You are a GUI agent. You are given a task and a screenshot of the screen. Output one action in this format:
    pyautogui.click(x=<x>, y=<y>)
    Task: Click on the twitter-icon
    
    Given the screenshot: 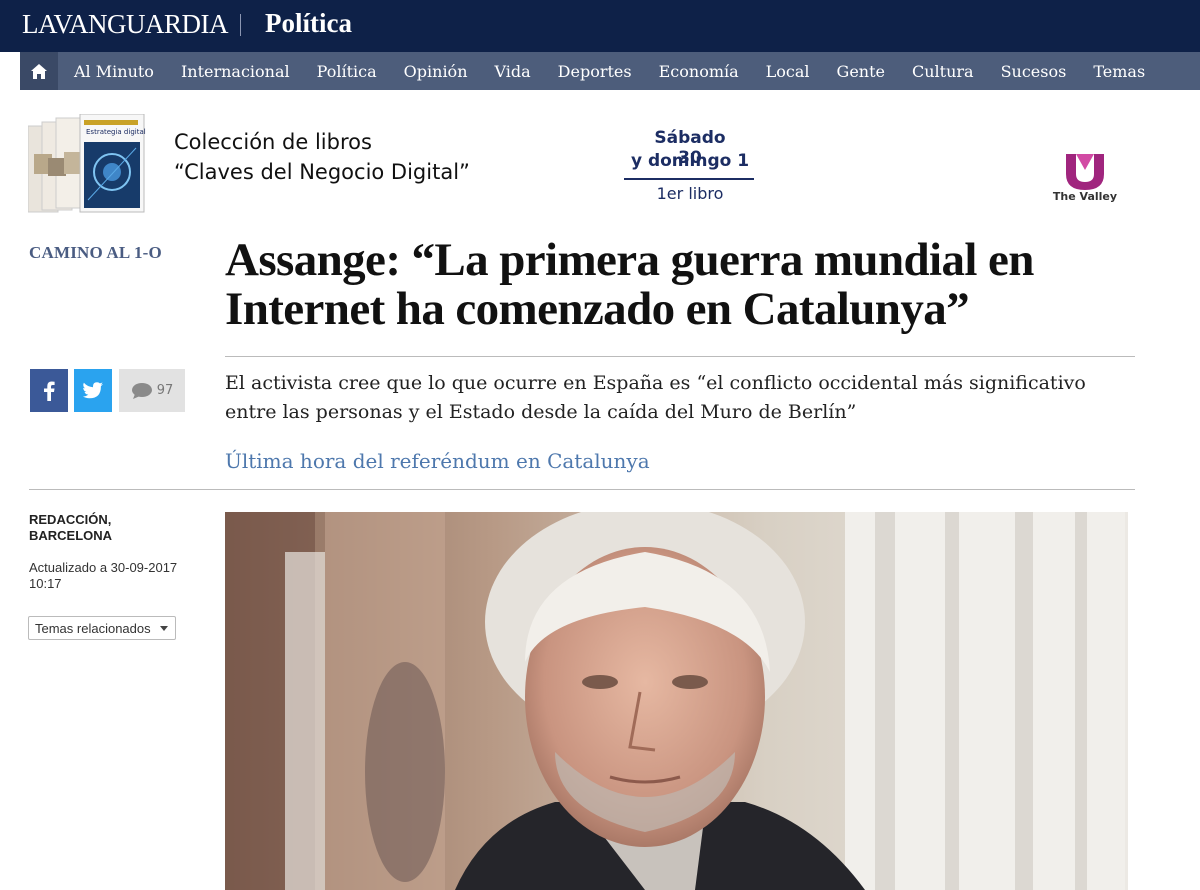 What is the action you would take?
    pyautogui.click(x=93, y=390)
    